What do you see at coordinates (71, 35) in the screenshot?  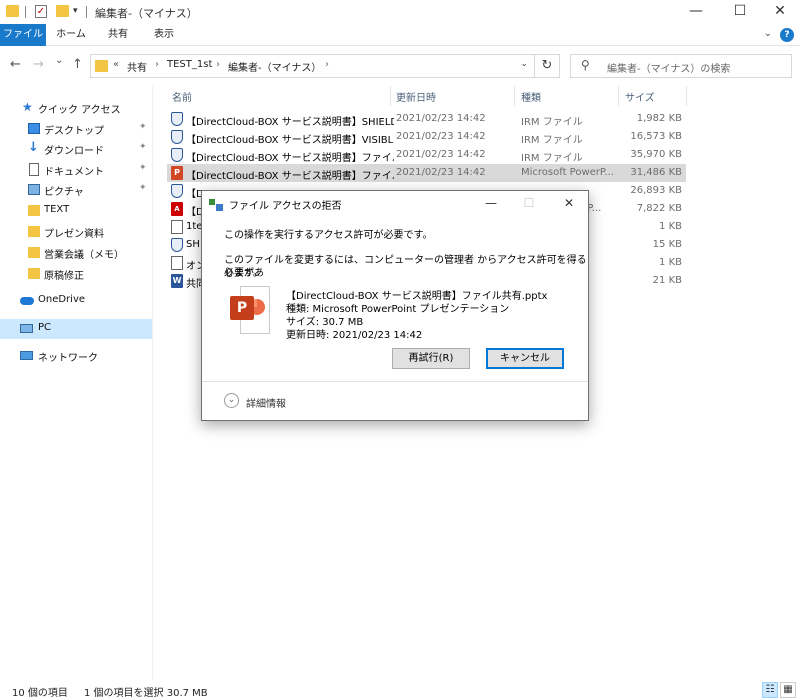 I see `tab-home: ホーム` at bounding box center [71, 35].